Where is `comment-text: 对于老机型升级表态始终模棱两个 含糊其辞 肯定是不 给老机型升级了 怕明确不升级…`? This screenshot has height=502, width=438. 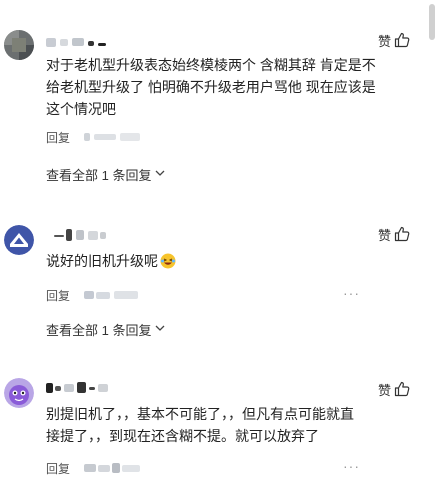
comment-text: 对于老机型升级表态始终模棱两个 含糊其辞 肯定是不 给老机型升级了 怕明确不升级… is located at coordinates (211, 87).